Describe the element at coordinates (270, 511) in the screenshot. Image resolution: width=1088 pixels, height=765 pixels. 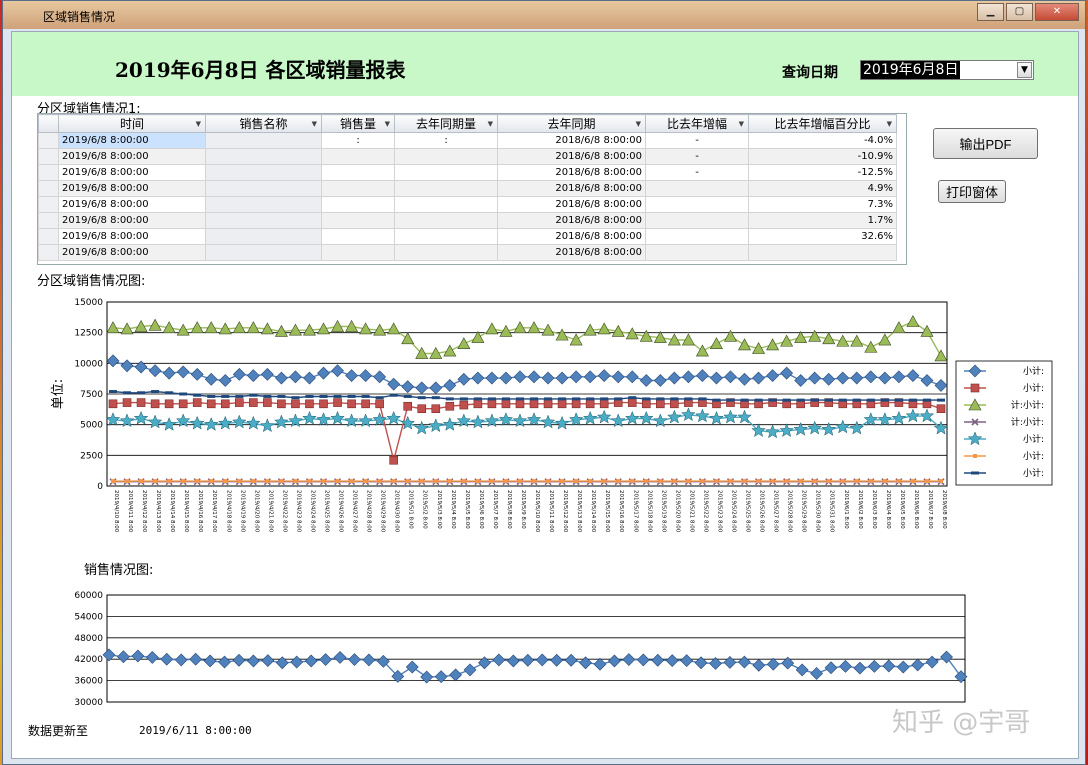
I see `chart1-x-tick-label: 2019/4/21 8:00` at that location.